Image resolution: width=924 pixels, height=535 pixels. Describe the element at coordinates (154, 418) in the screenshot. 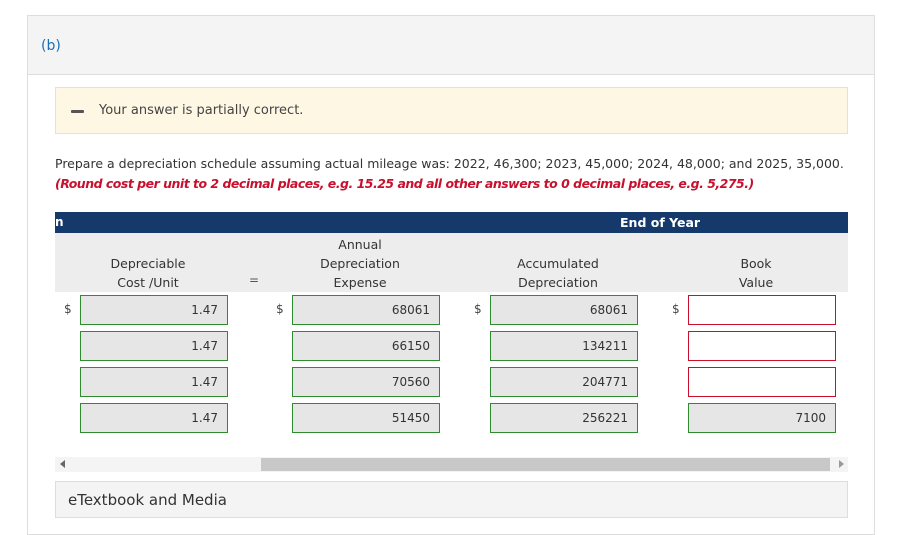

I see `cost-unit-input-row-4: 1.47` at that location.